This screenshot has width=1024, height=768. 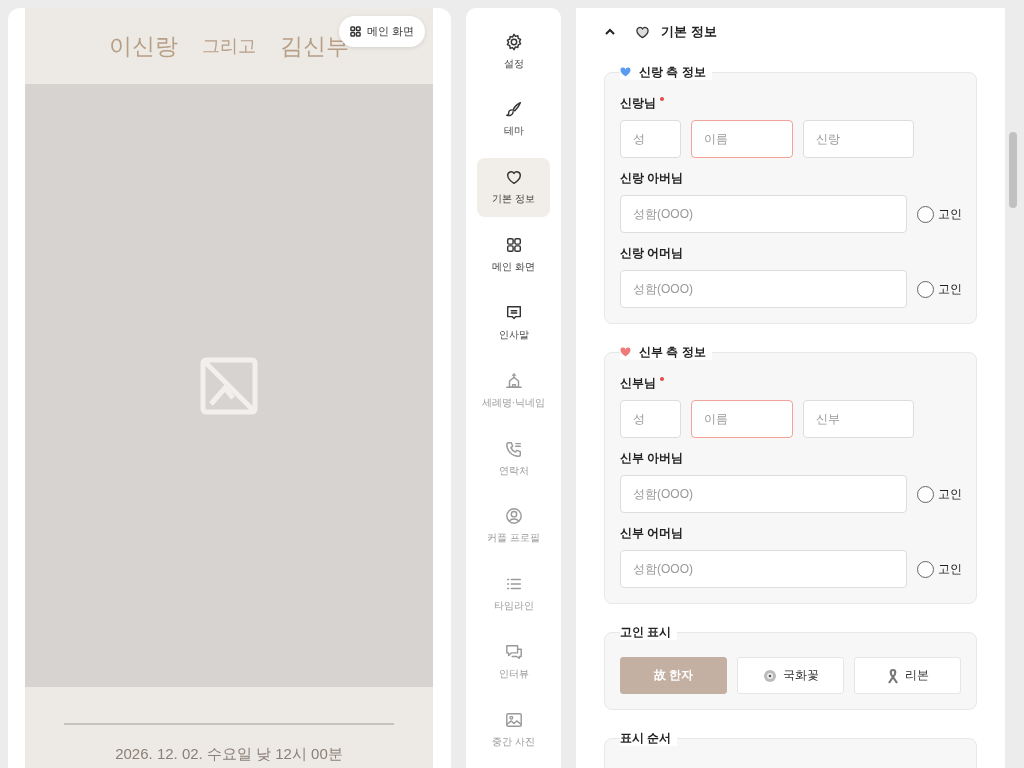 What do you see at coordinates (649, 632) in the screenshot?
I see `group-title: 고인 표시` at bounding box center [649, 632].